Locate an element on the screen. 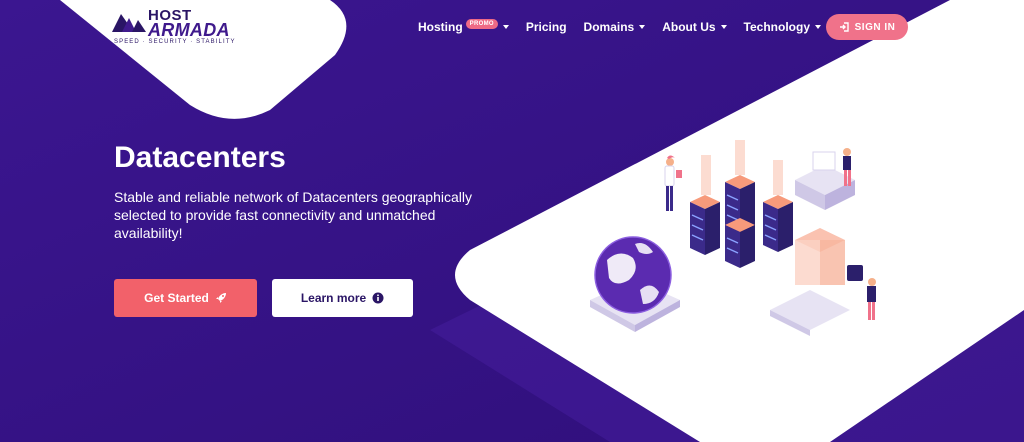 The height and width of the screenshot is (442, 1024). nav-item-label: Pricing is located at coordinates (546, 27).